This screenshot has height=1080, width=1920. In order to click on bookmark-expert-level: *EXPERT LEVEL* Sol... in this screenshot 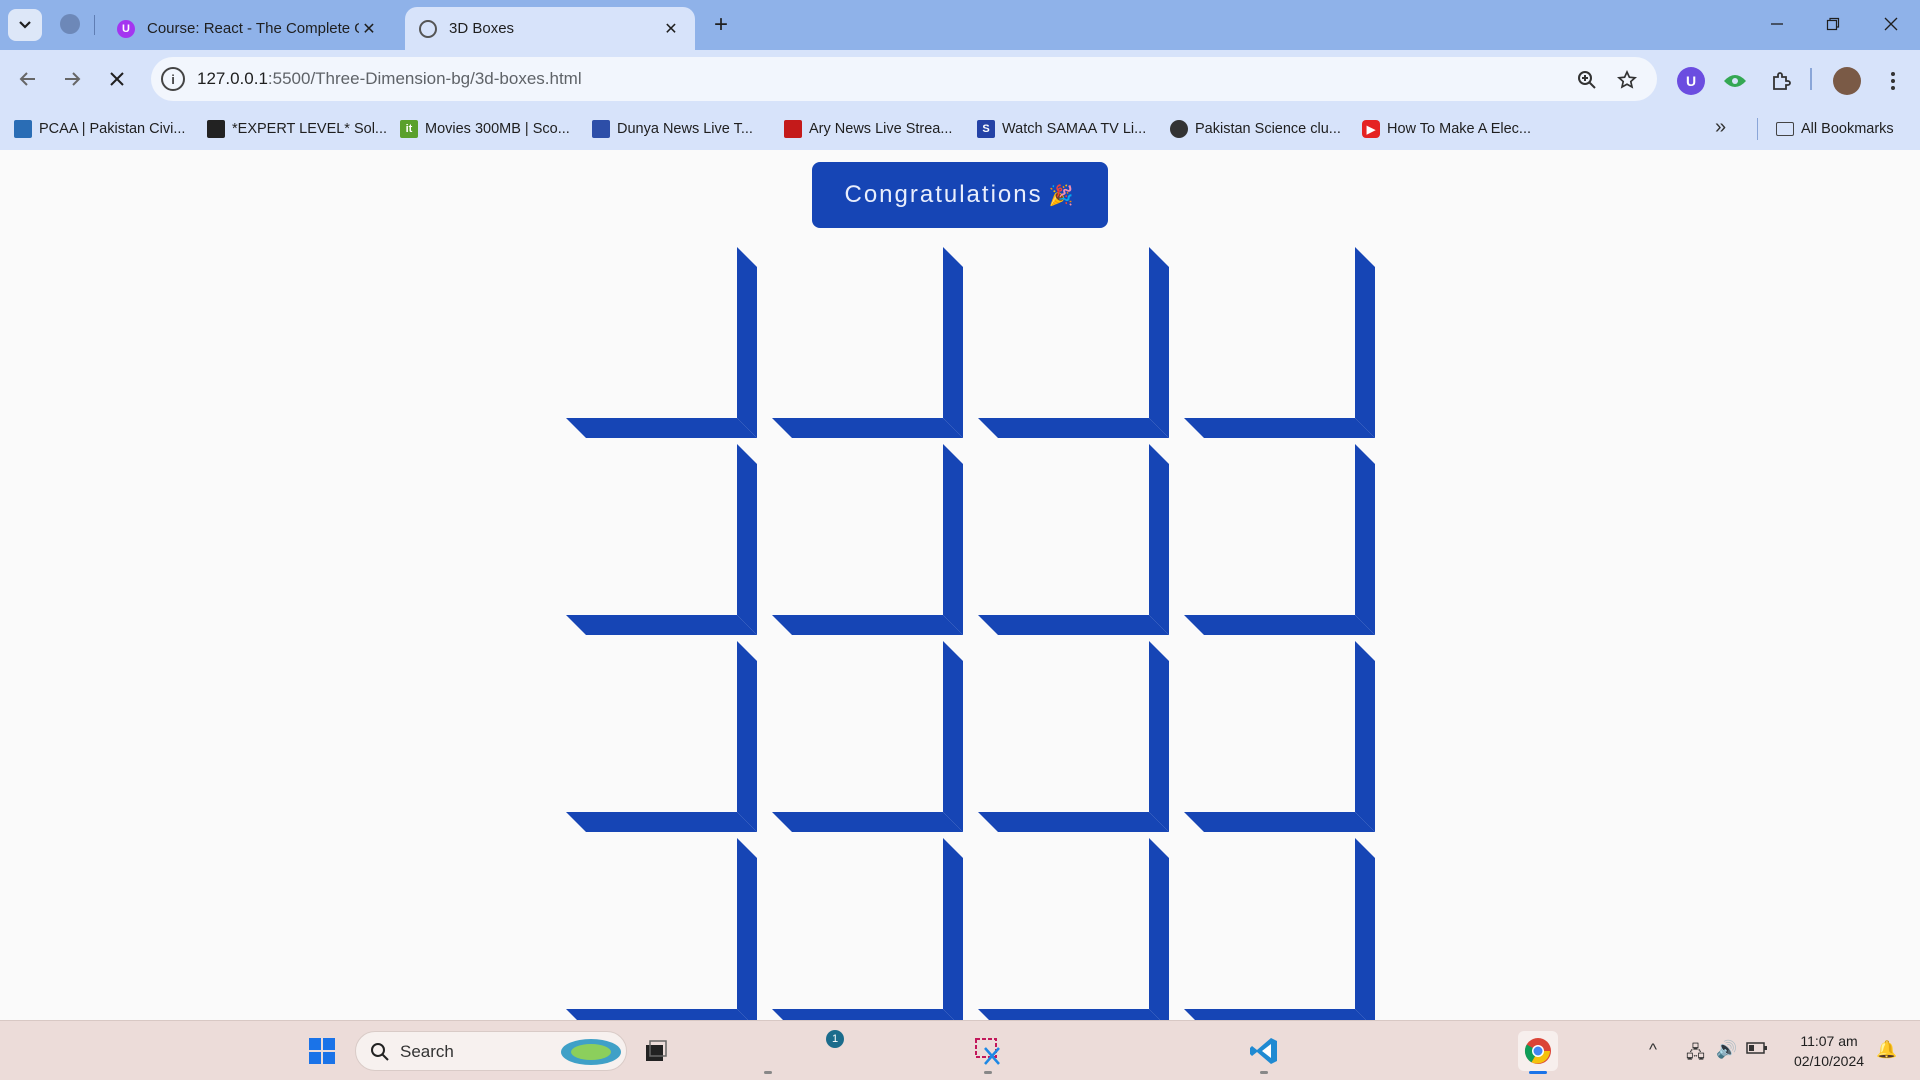, I will do `click(297, 129)`.